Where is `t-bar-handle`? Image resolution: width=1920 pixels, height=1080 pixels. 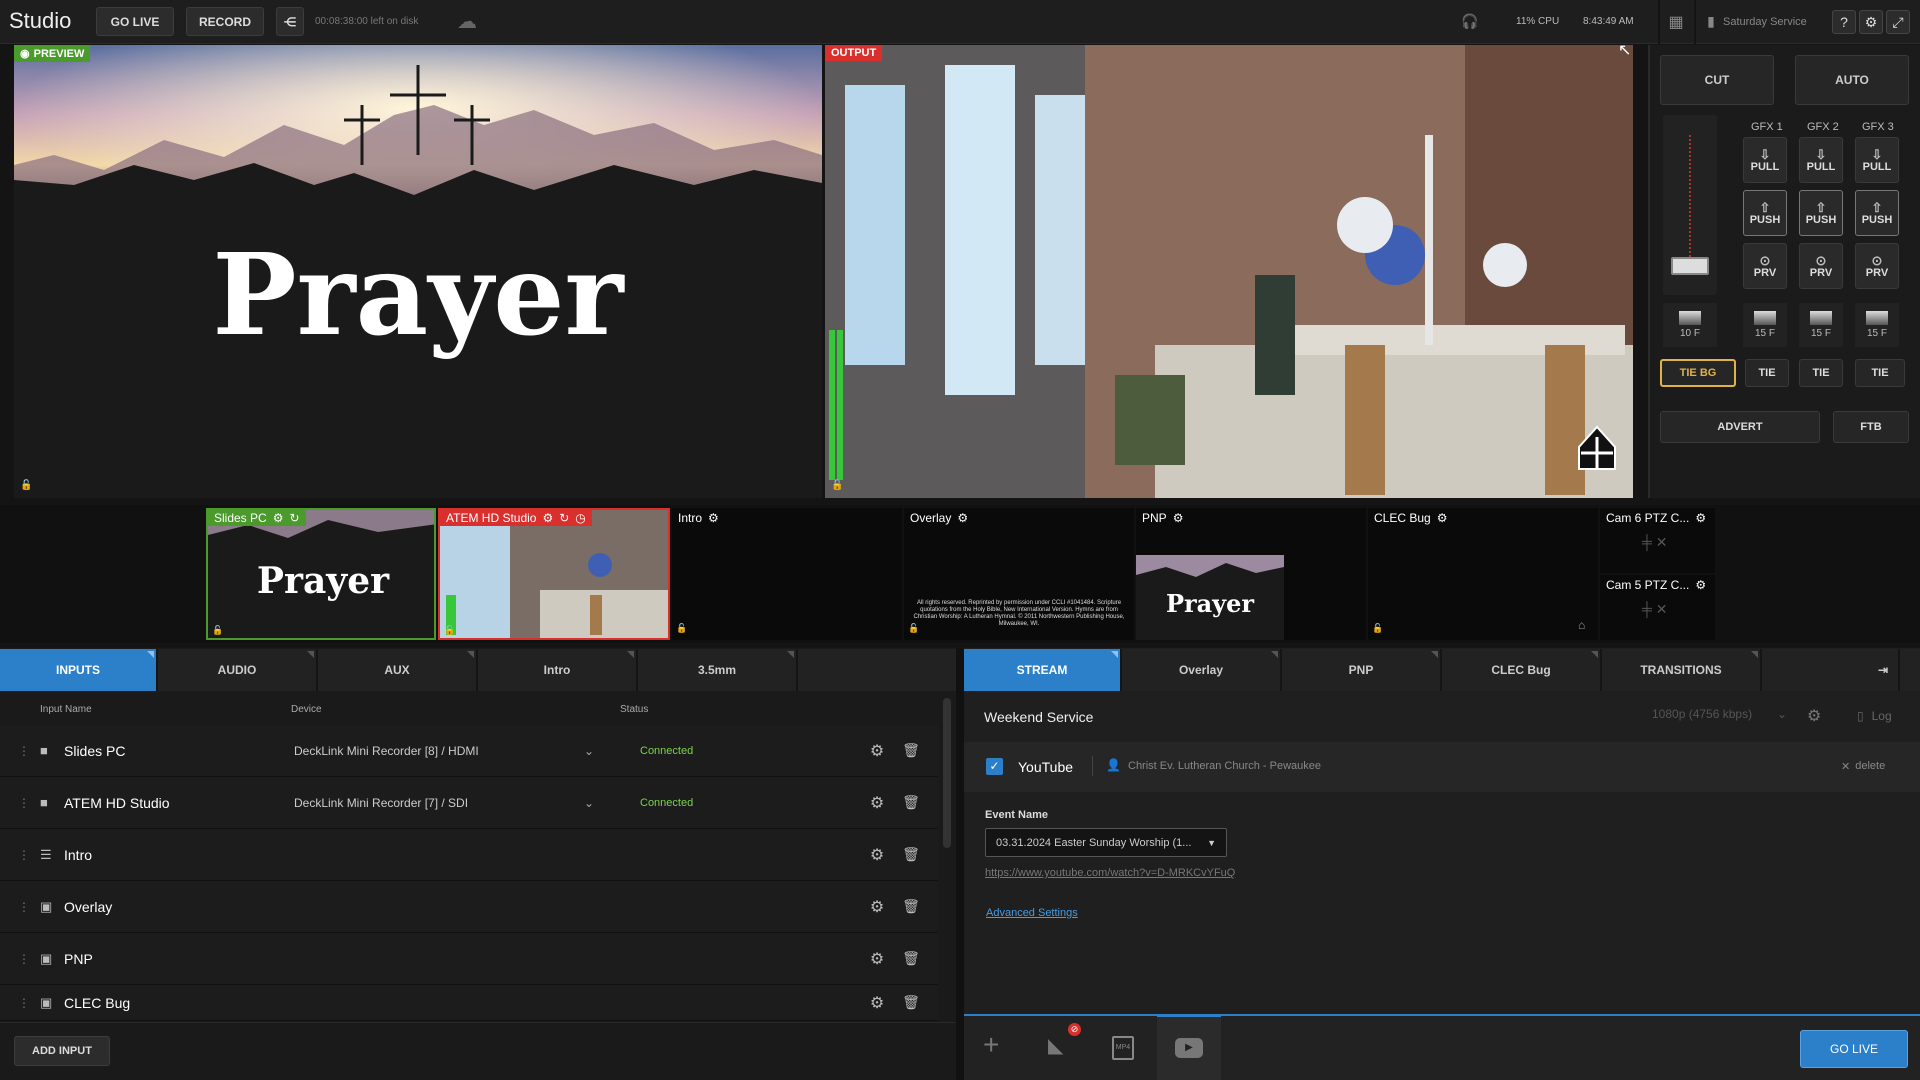 t-bar-handle is located at coordinates (1690, 266).